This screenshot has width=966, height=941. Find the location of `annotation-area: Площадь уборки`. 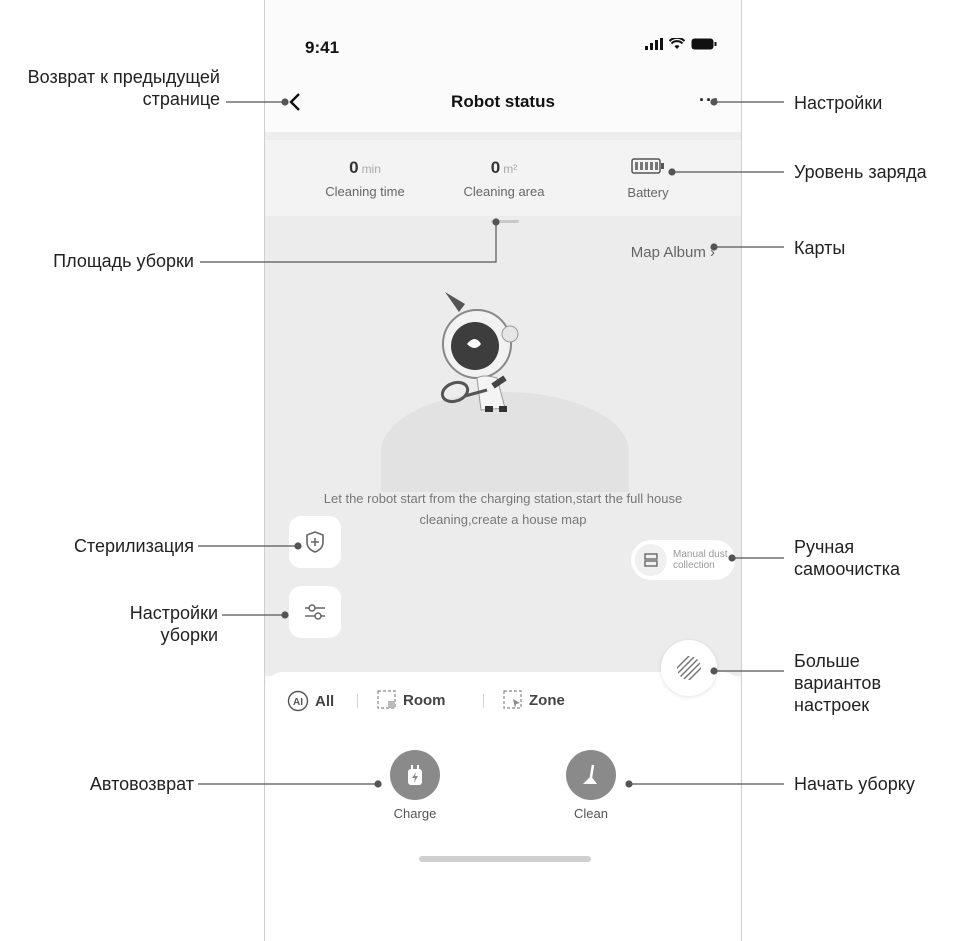

annotation-area: Площадь уборки is located at coordinates (123, 261).